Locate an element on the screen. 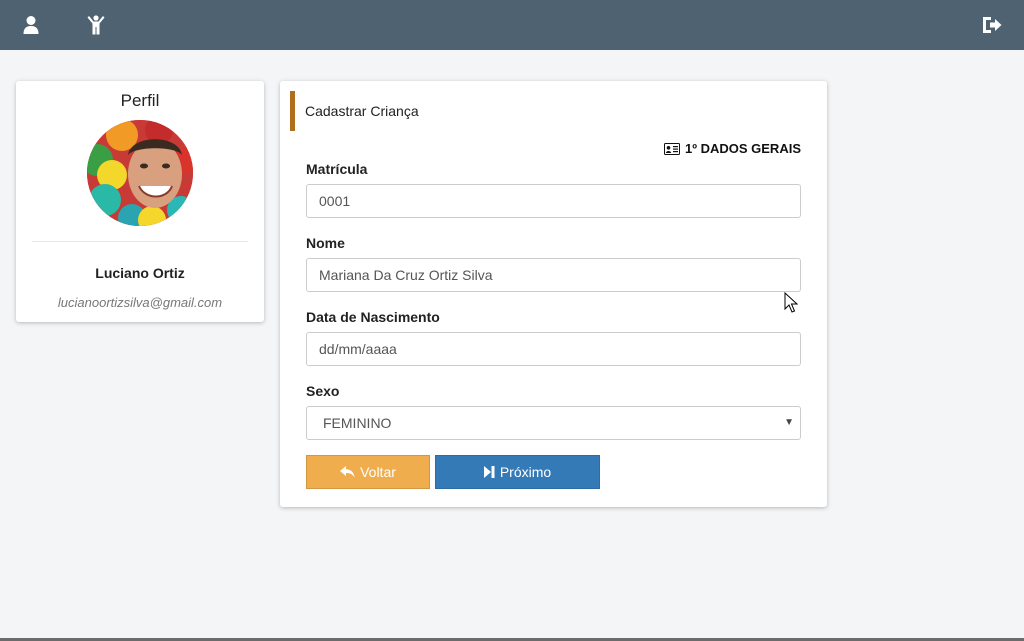  back-button: Voltar is located at coordinates (368, 472).